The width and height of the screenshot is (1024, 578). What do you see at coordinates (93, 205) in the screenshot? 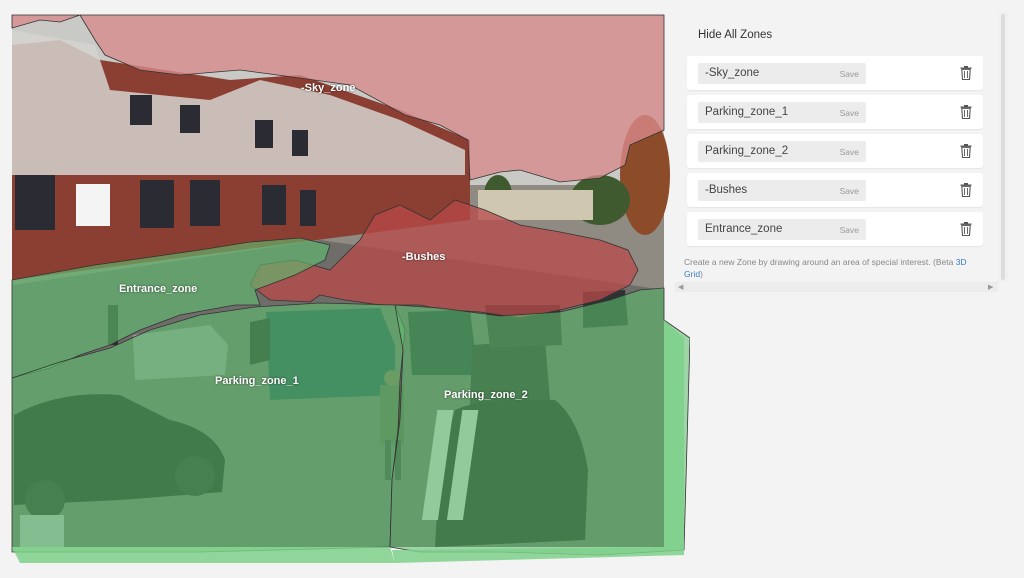
I see `to-let-sign` at bounding box center [93, 205].